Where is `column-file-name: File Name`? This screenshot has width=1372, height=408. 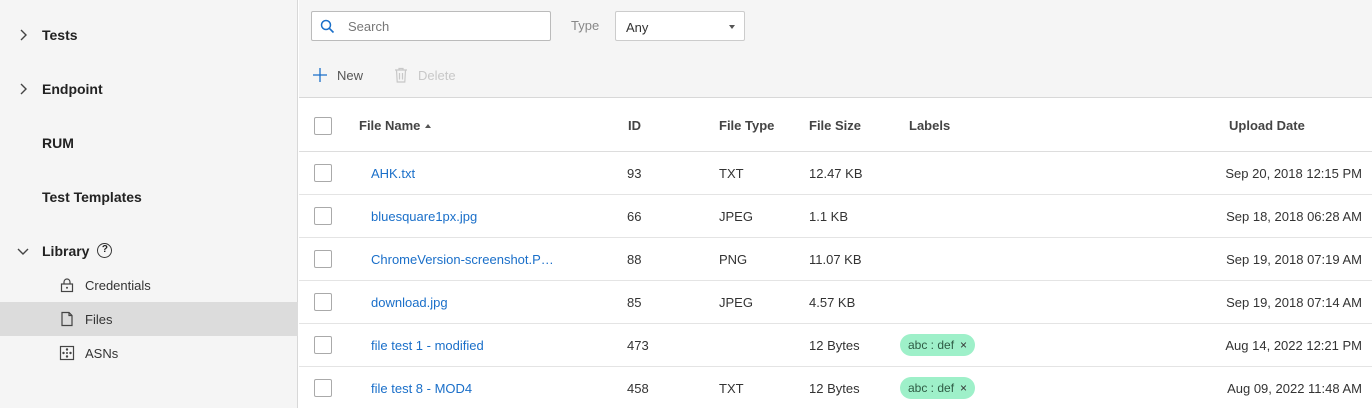
column-file-name: File Name is located at coordinates (395, 125).